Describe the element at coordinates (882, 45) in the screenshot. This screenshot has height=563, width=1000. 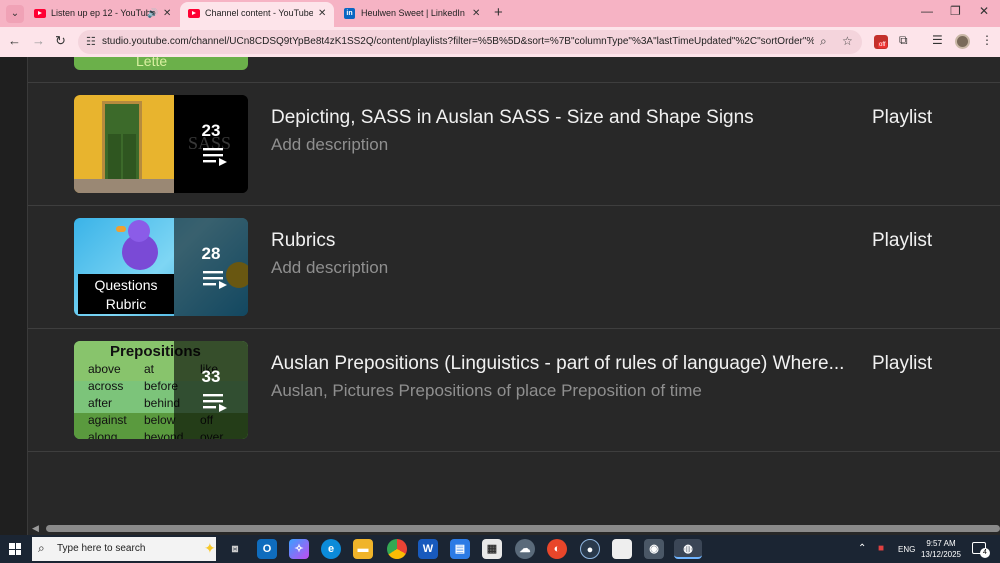
I see `extension-badge: off` at that location.